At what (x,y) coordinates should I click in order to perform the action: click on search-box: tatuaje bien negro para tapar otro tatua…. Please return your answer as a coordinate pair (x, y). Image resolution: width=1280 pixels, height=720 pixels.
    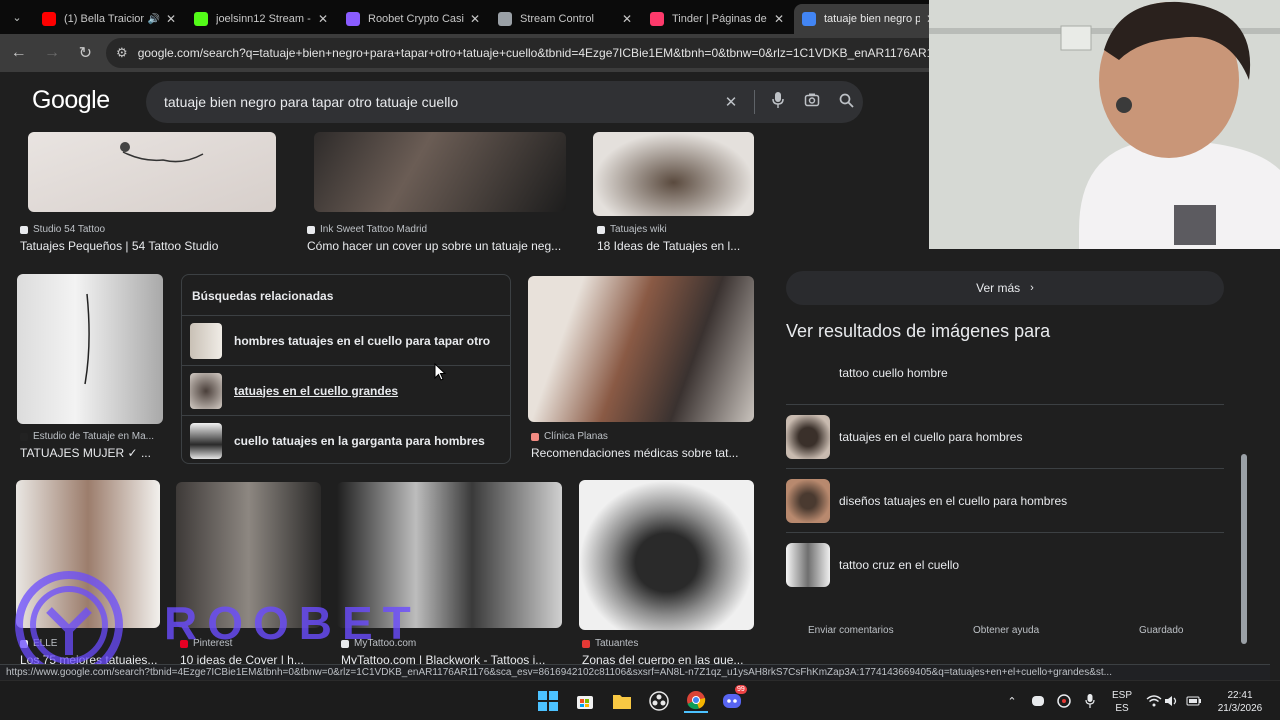
    Looking at the image, I should click on (504, 102).